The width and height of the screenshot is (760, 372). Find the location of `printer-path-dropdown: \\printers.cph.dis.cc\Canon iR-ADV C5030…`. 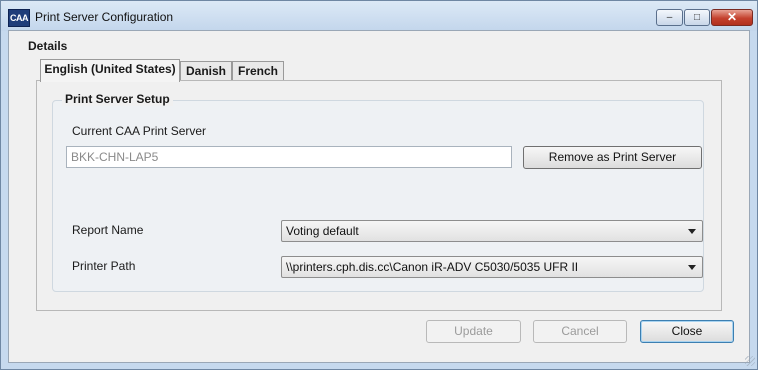

printer-path-dropdown: \\printers.cph.dis.cc\Canon iR-ADV C5030… is located at coordinates (492, 267).